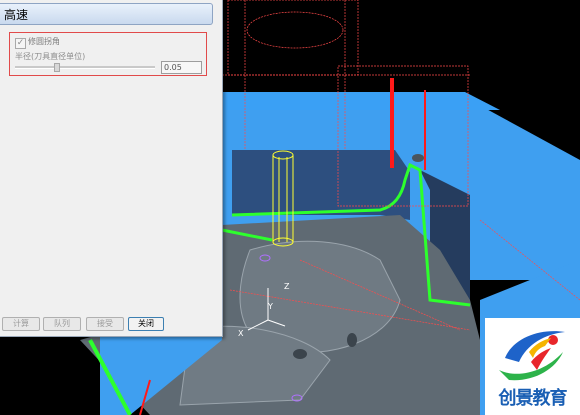 Image resolution: width=580 pixels, height=415 pixels. Describe the element at coordinates (57, 67) in the screenshot. I see `radius-slider-thumb` at that location.